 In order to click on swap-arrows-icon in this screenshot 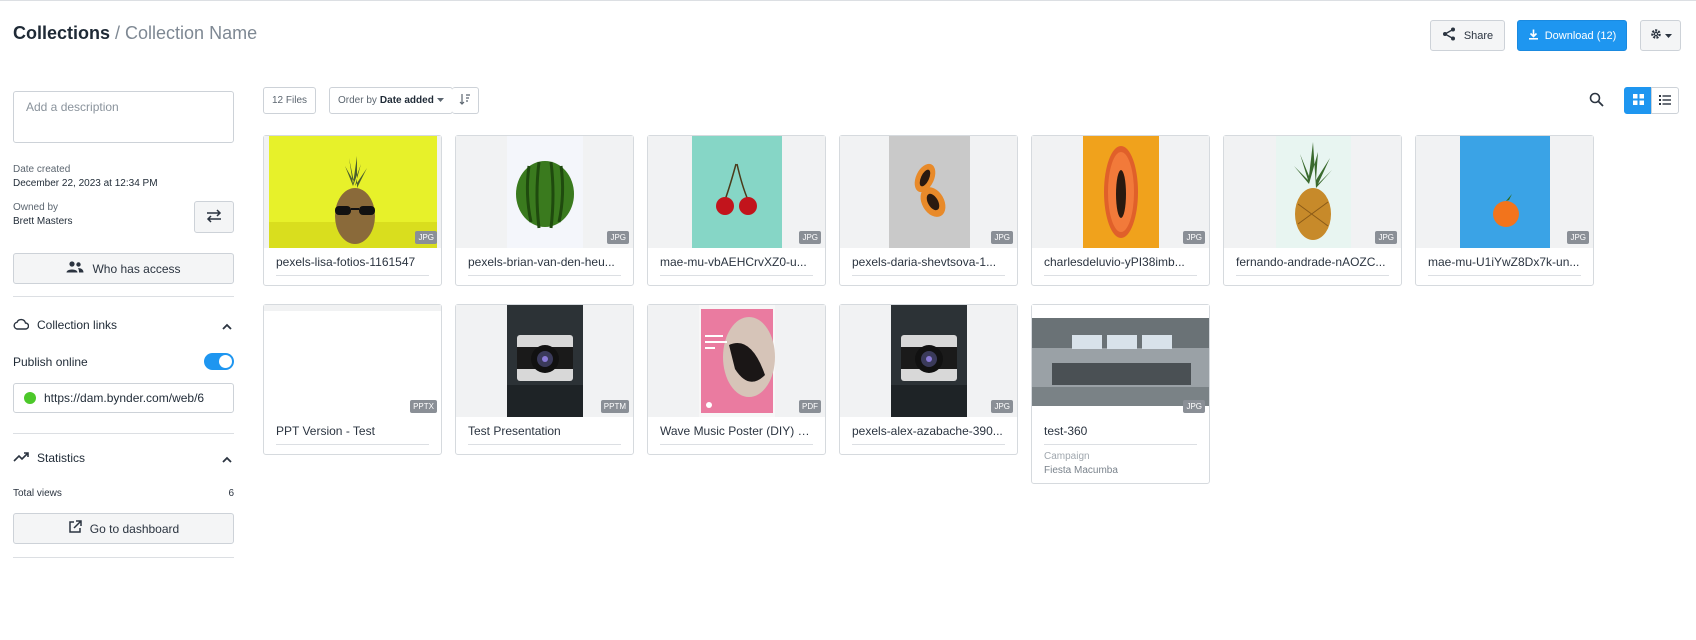, I will do `click(214, 217)`.